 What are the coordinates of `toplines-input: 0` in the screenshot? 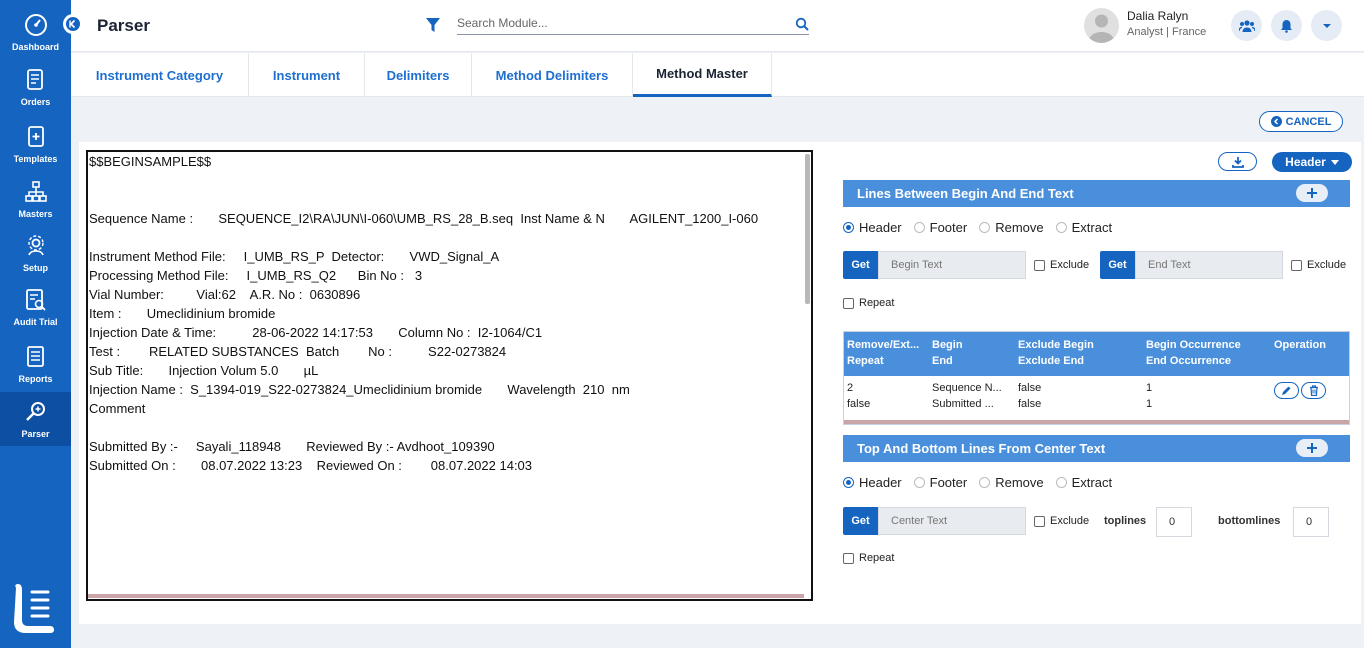 It's located at (1174, 522).